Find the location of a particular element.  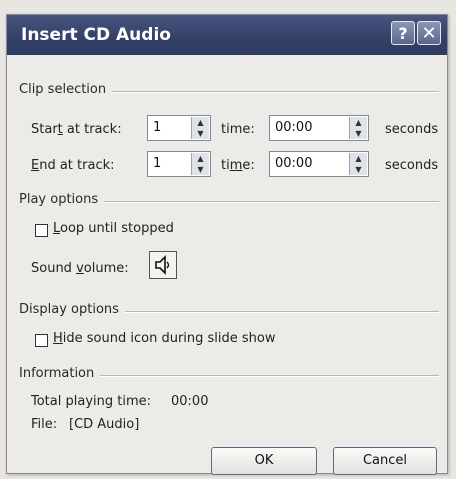

play-options-heading: Play options is located at coordinates (62, 199).